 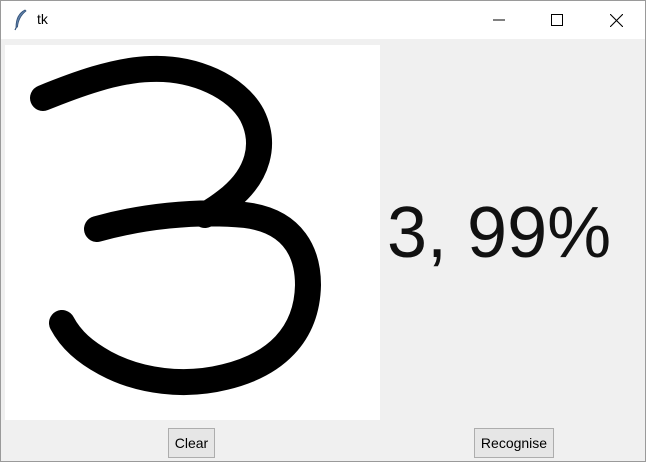 I want to click on tk-feather-icon, so click(x=21, y=20).